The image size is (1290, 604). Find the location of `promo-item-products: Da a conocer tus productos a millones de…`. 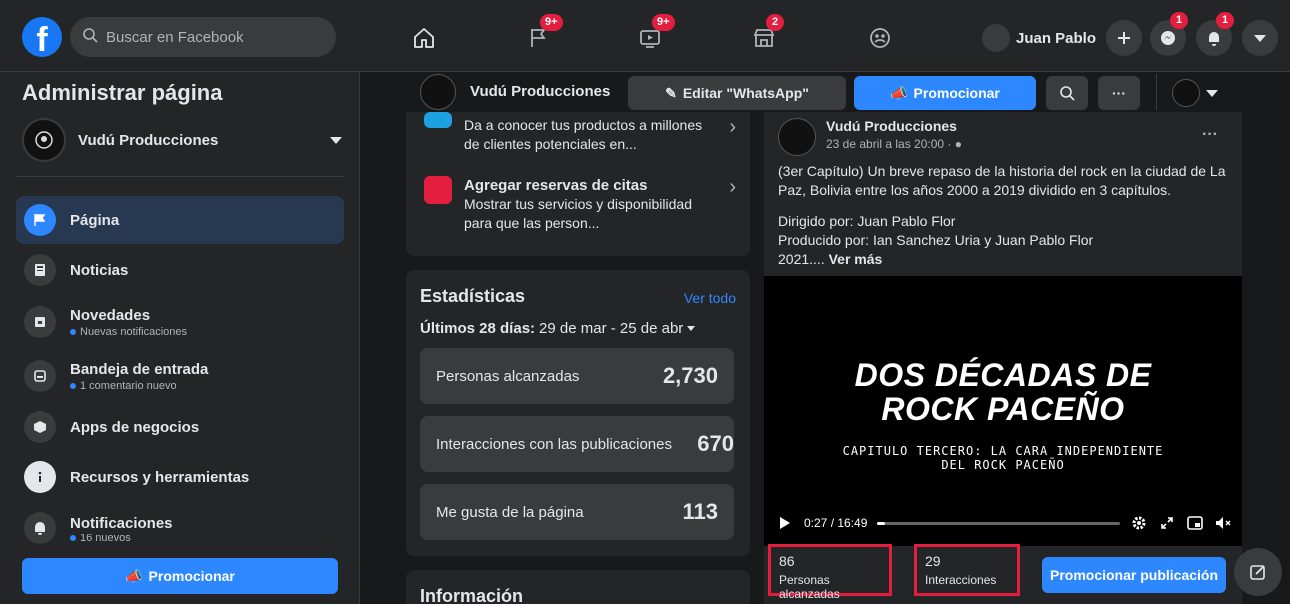

promo-item-products: Da a conocer tus productos a millones de… is located at coordinates (580, 133).